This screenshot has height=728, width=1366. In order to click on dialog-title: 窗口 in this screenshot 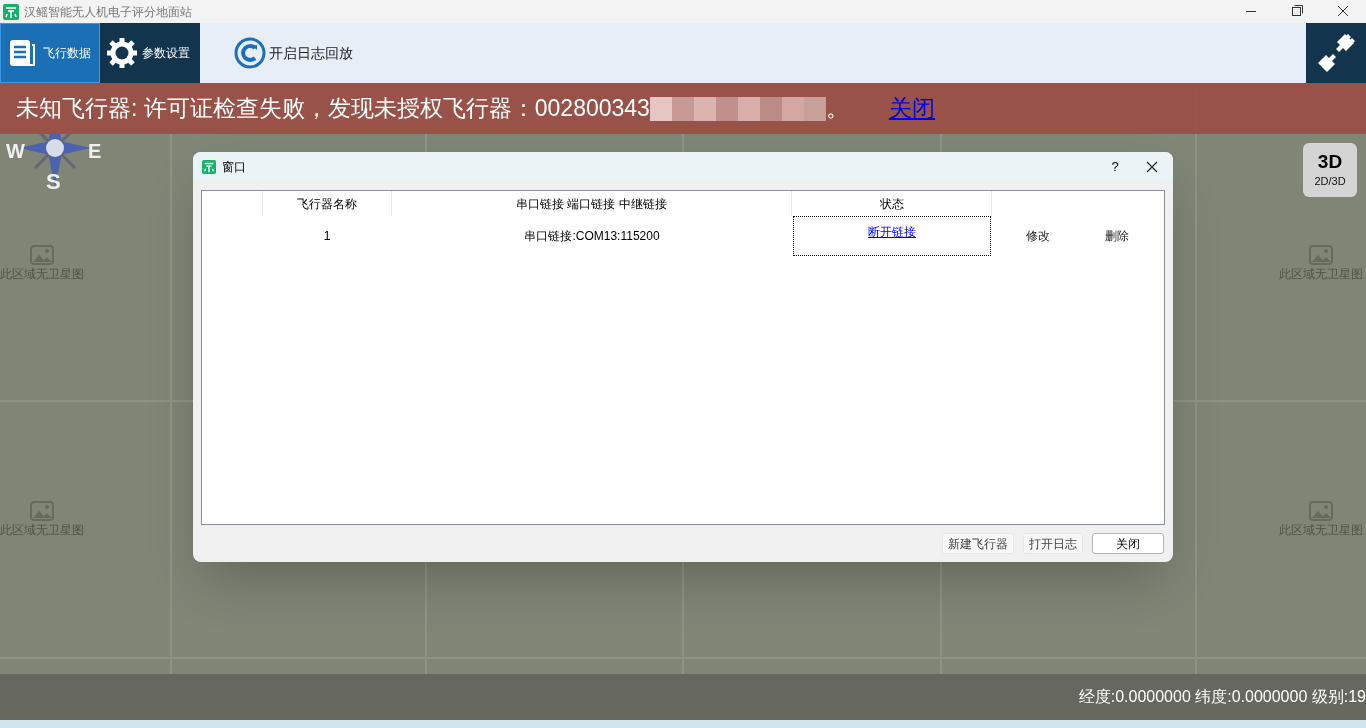, I will do `click(234, 167)`.